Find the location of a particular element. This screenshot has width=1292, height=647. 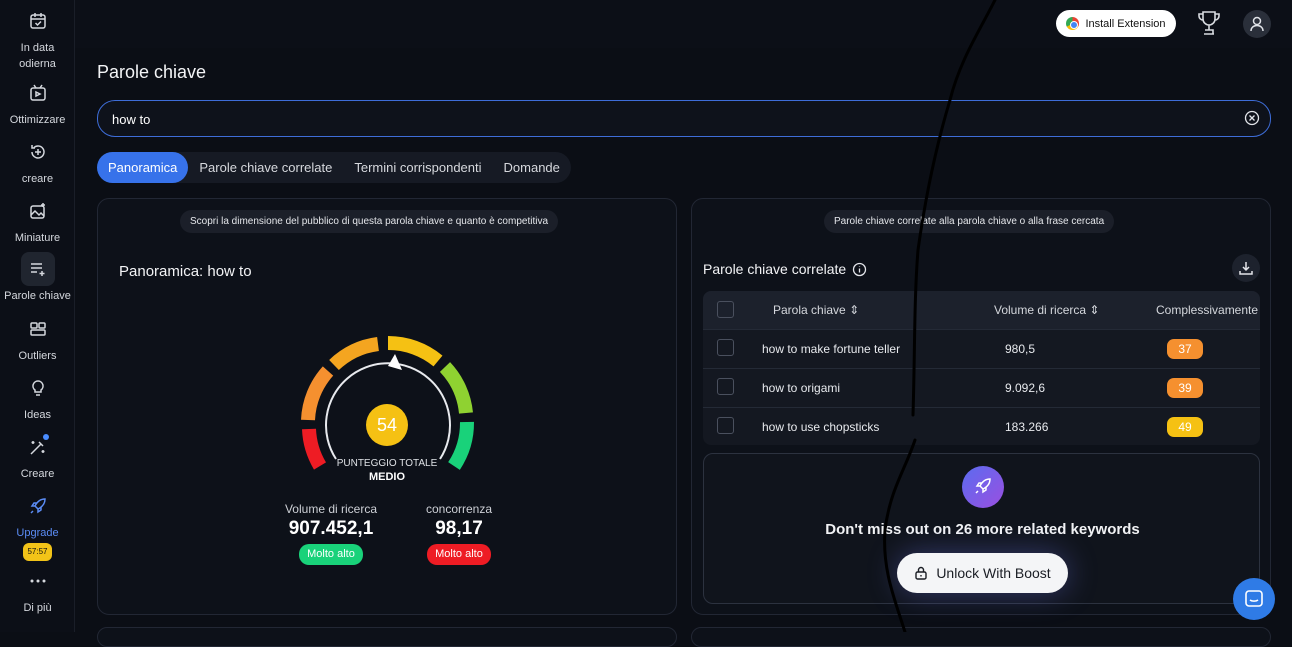

row-volume: 9.092,6 is located at coordinates (1025, 388).